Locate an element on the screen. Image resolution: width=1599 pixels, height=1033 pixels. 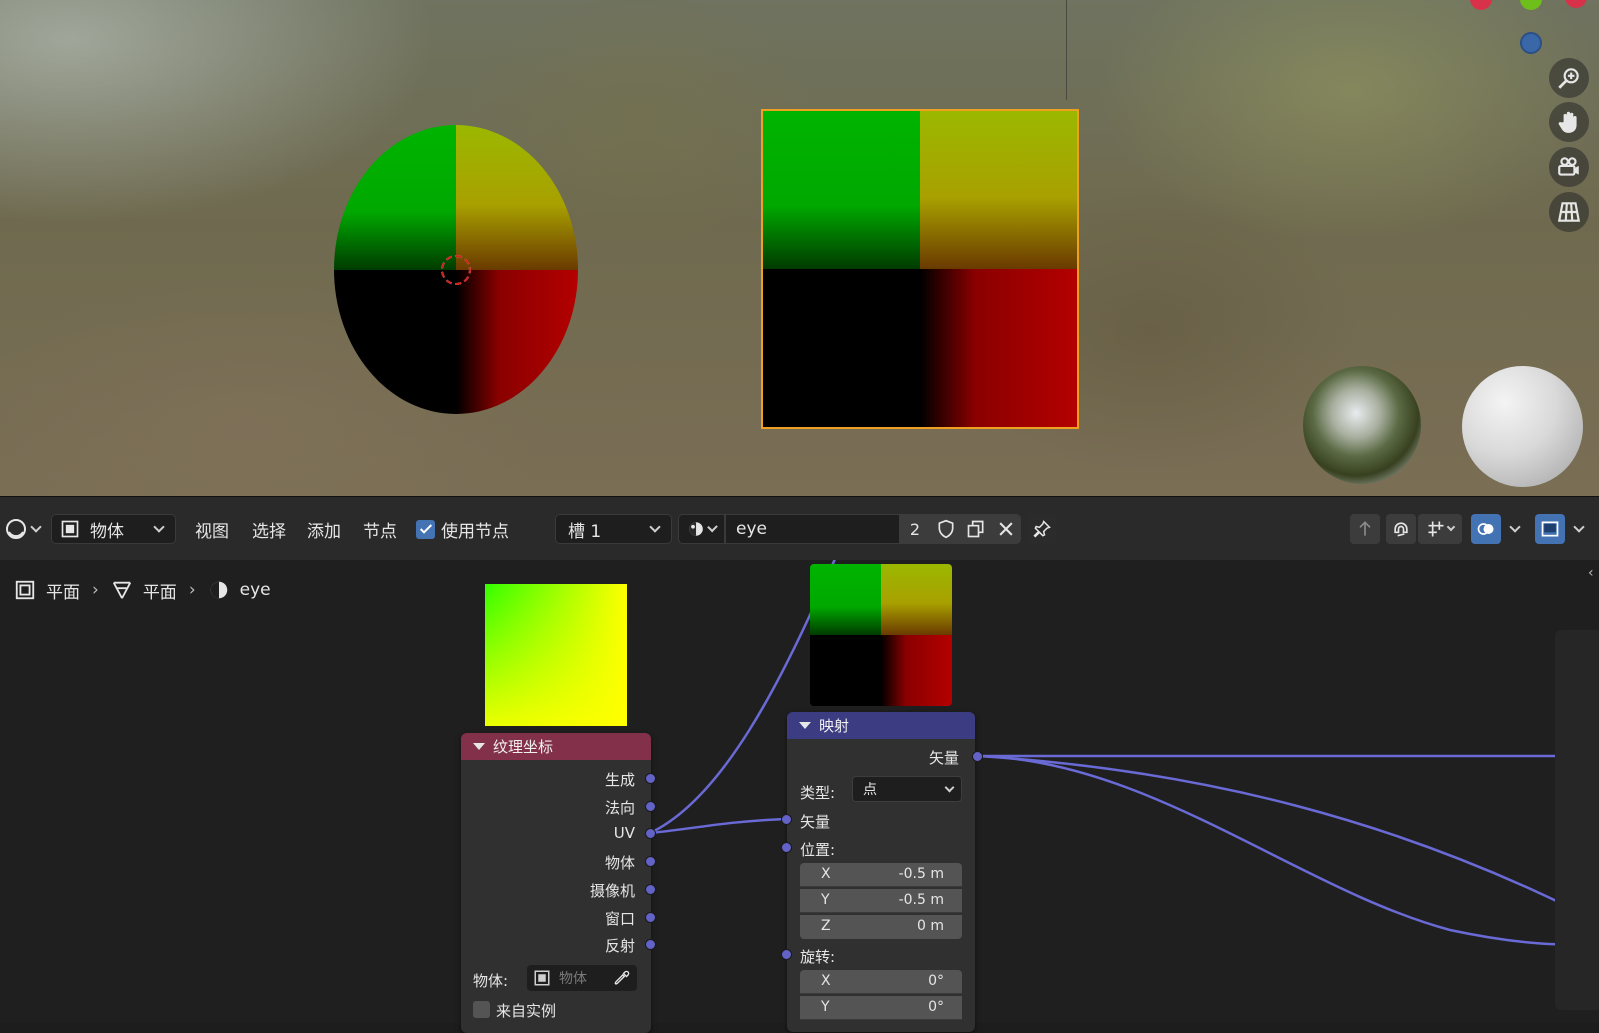
zoom-icon is located at coordinates (1569, 78).